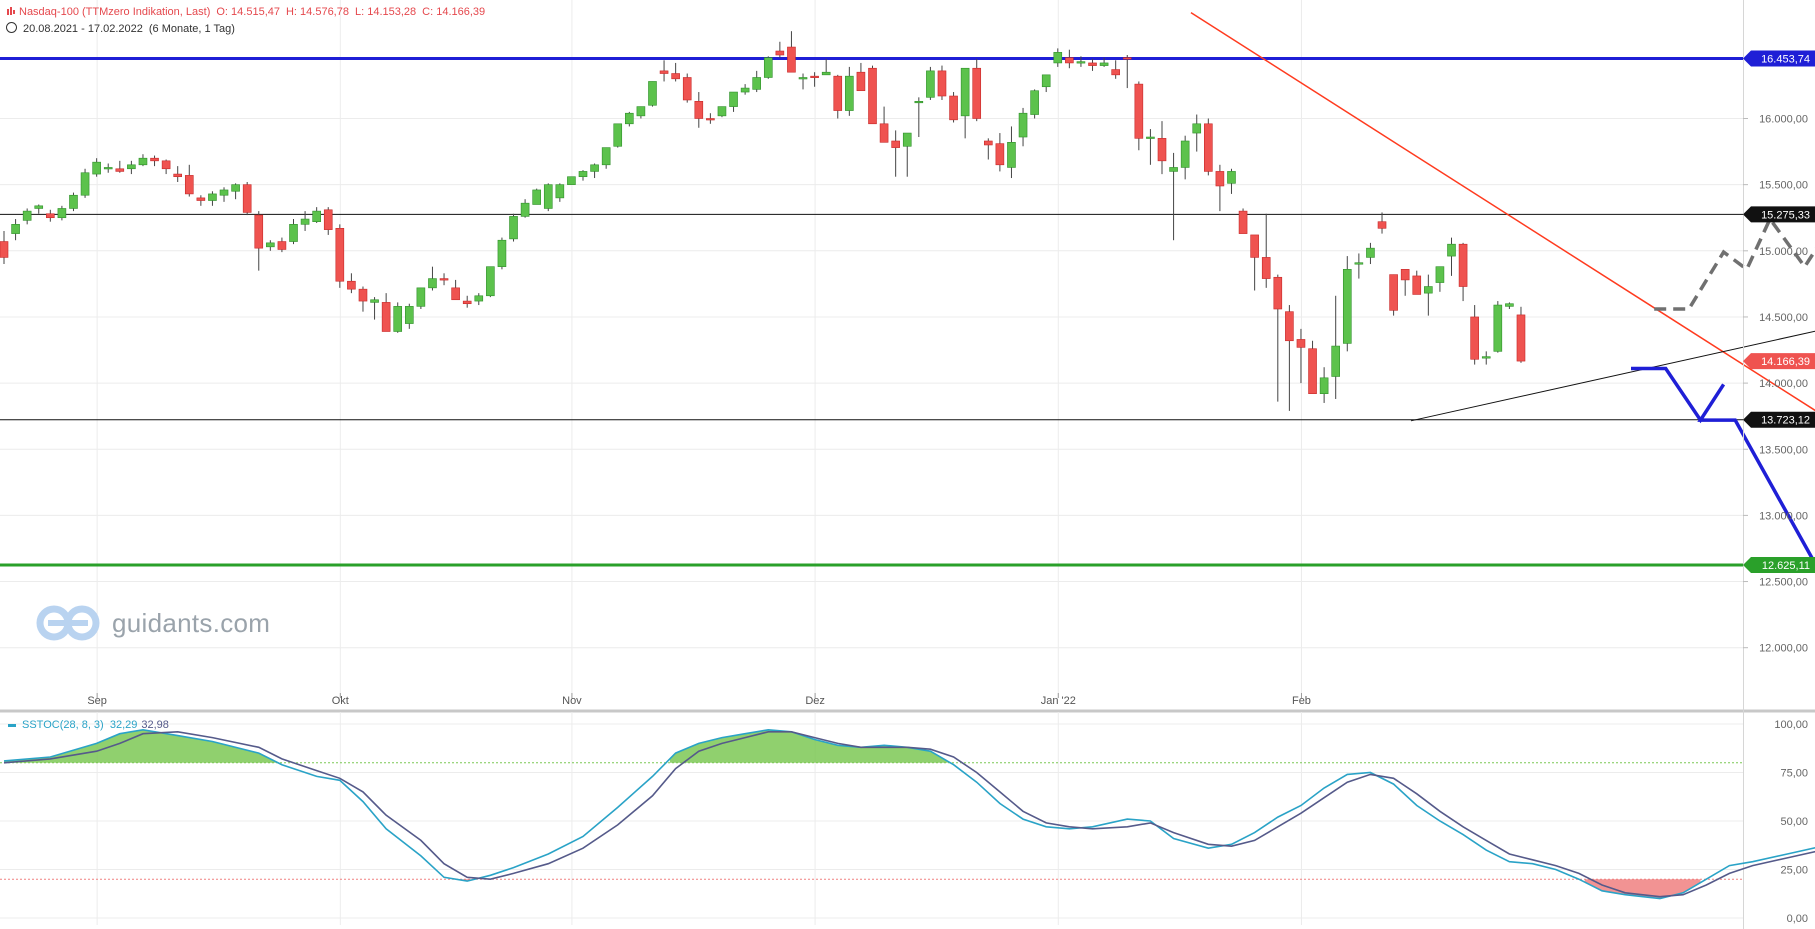 The height and width of the screenshot is (929, 1815). What do you see at coordinates (1723, 466) in the screenshot?
I see `bearish-projection` at bounding box center [1723, 466].